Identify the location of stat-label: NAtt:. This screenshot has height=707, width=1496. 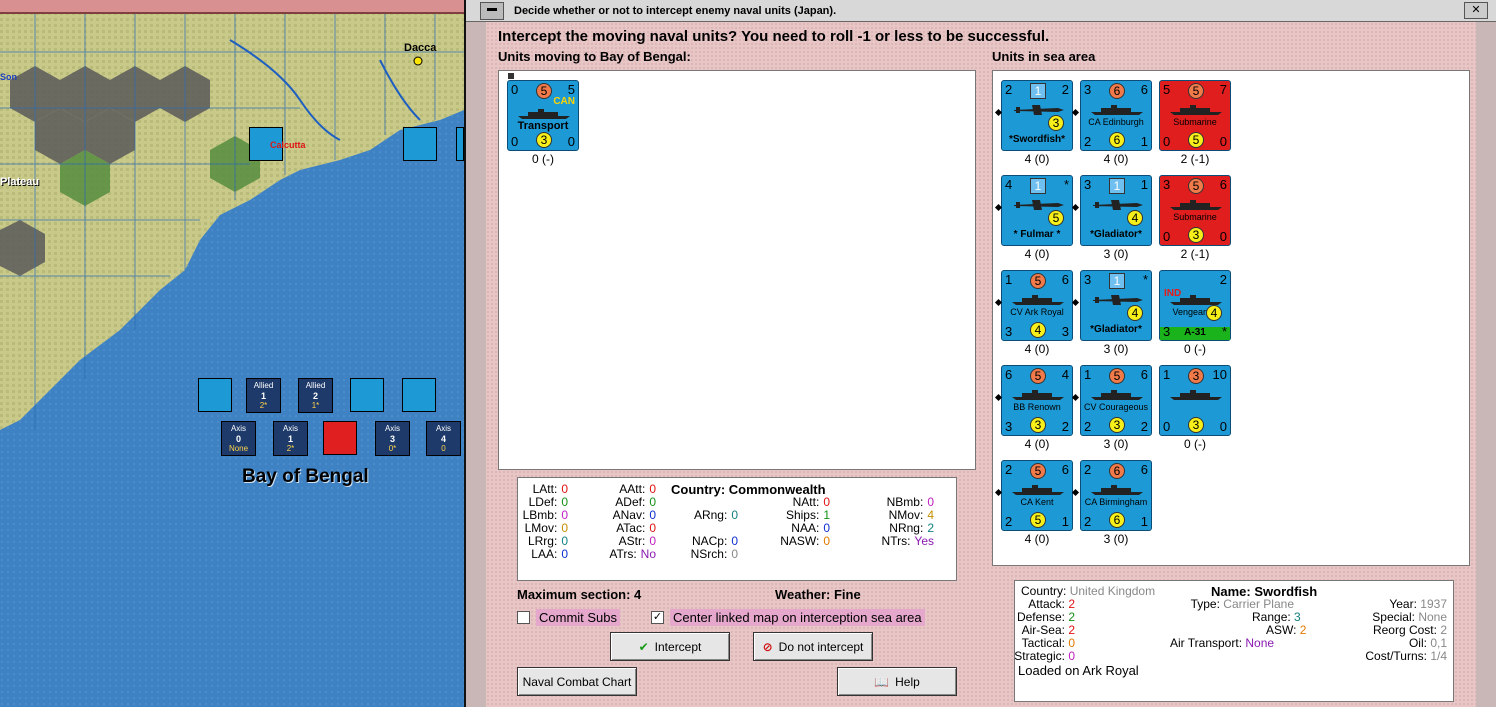
(806, 502).